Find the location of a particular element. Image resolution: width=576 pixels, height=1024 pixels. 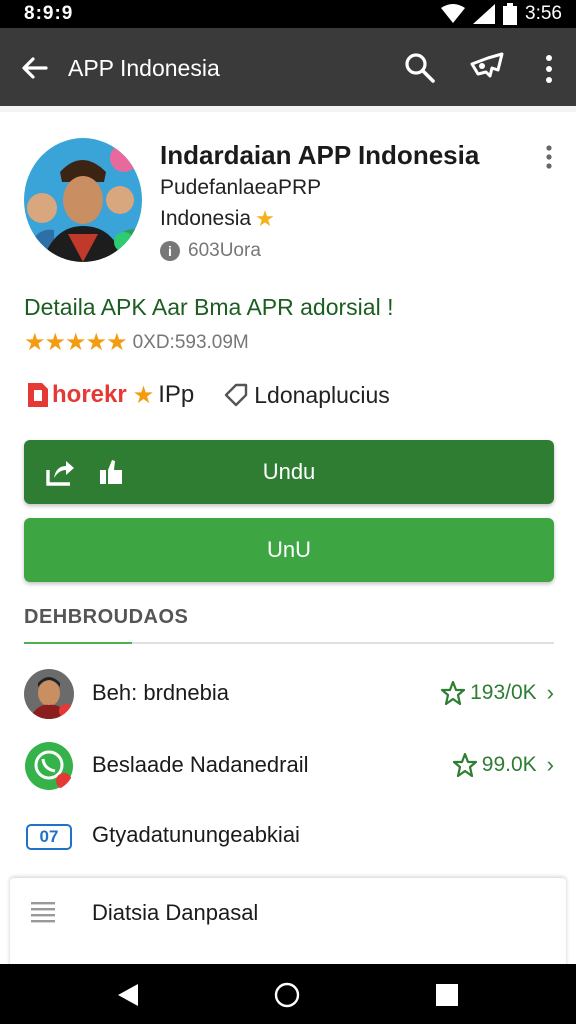

bottom-sheet: Diatsia Danpasal is located at coordinates (288, 928).